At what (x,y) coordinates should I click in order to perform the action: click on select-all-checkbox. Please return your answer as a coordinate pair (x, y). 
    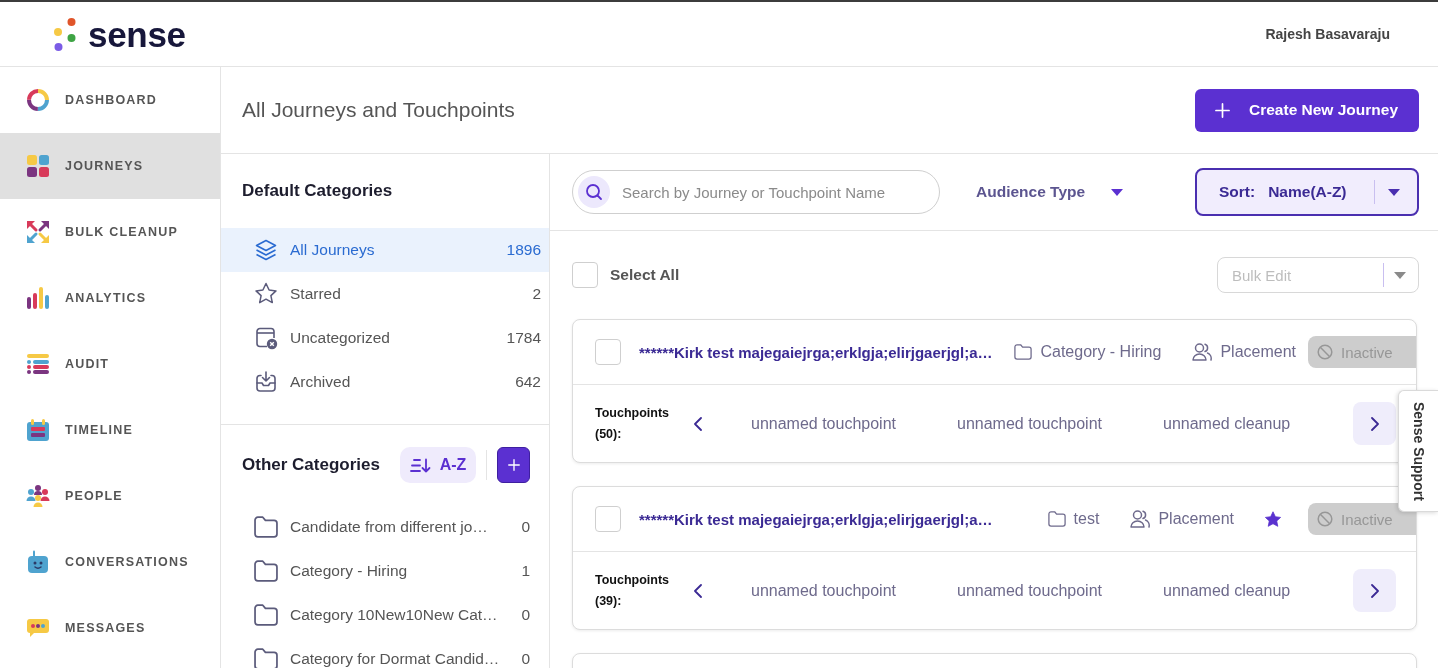
    Looking at the image, I should click on (585, 275).